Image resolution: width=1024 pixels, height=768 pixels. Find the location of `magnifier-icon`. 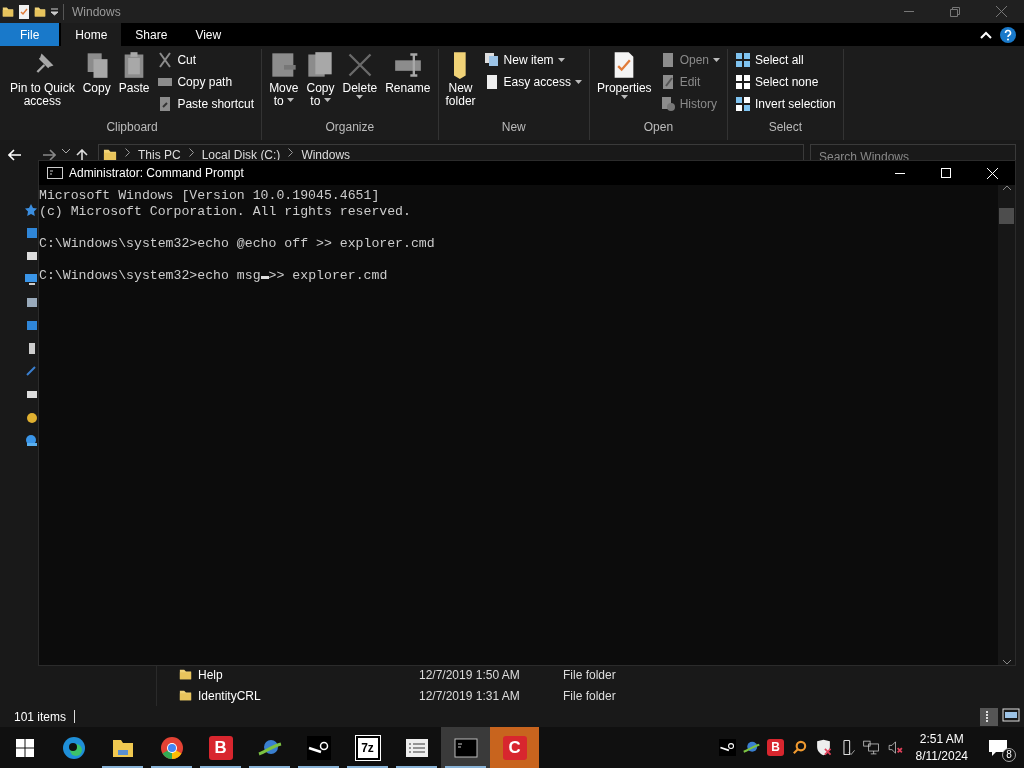

magnifier-icon is located at coordinates (799, 747).